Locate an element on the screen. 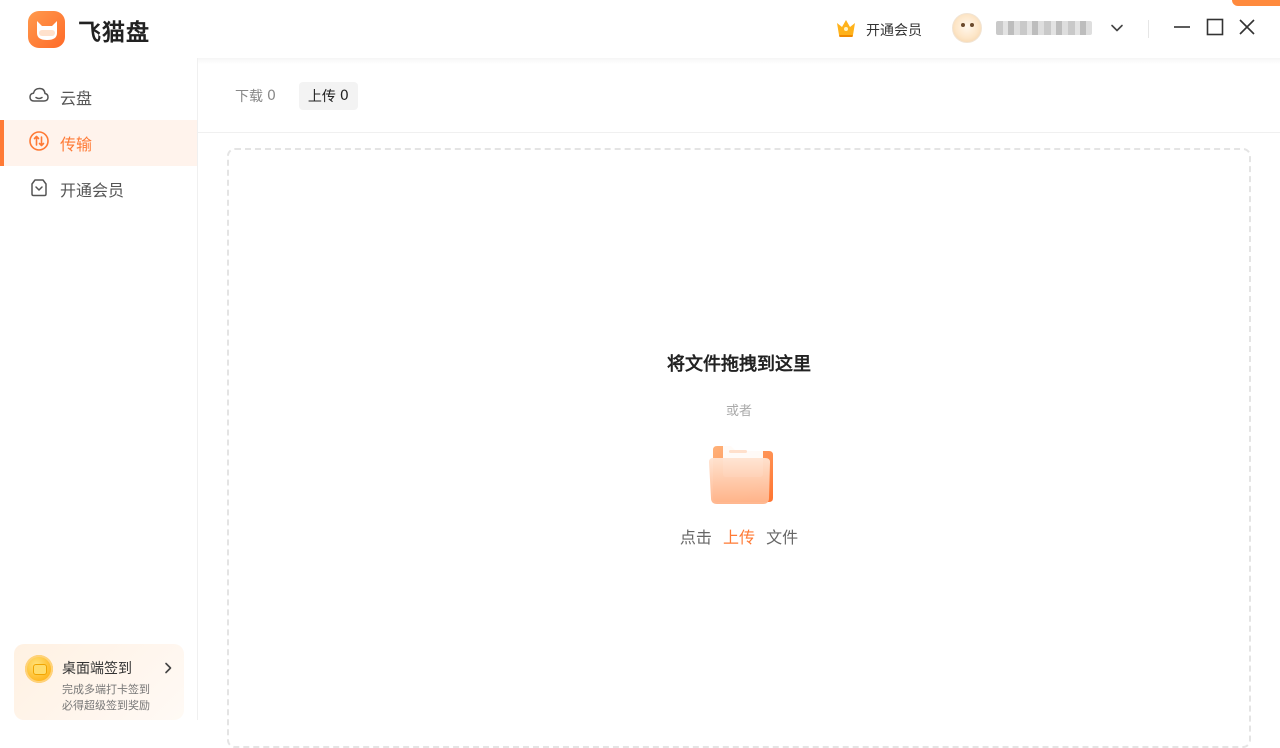 The height and width of the screenshot is (748, 1280). close-button is located at coordinates (1247, 29).